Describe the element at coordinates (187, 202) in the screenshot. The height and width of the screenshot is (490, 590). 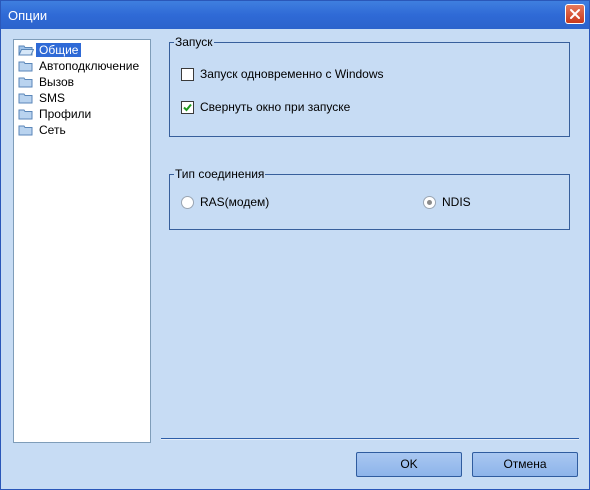
I see `ras-modem-radio` at that location.